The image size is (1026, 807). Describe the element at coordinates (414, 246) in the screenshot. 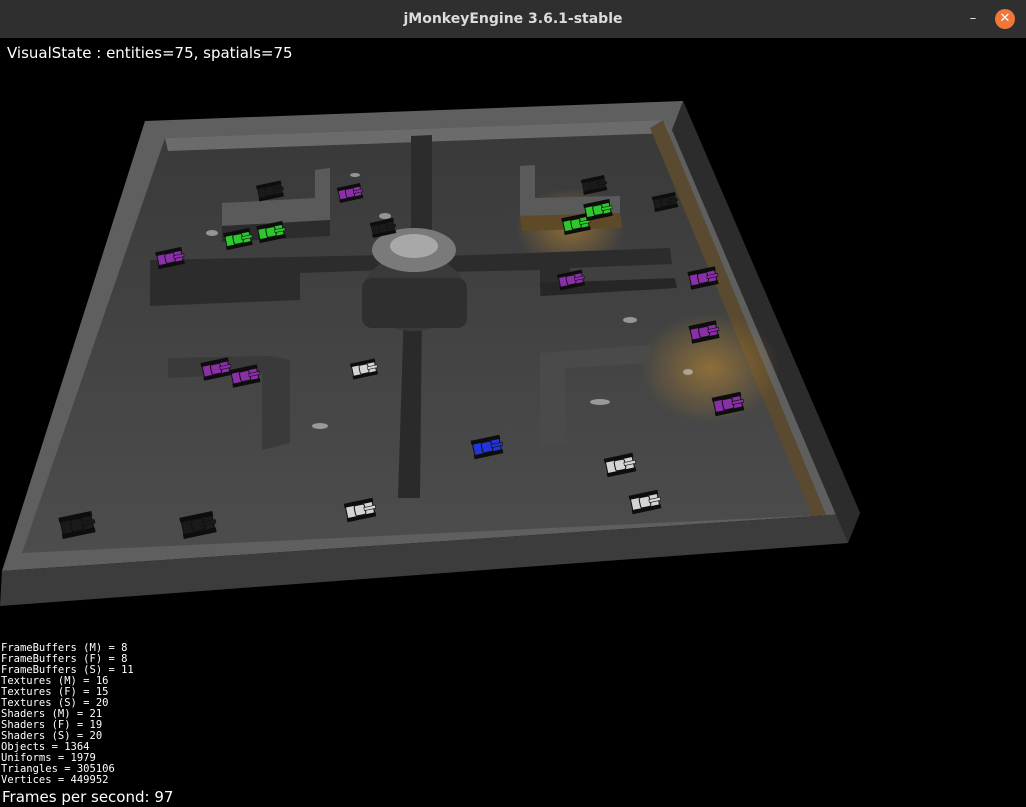

I see `center-hub-cap` at that location.